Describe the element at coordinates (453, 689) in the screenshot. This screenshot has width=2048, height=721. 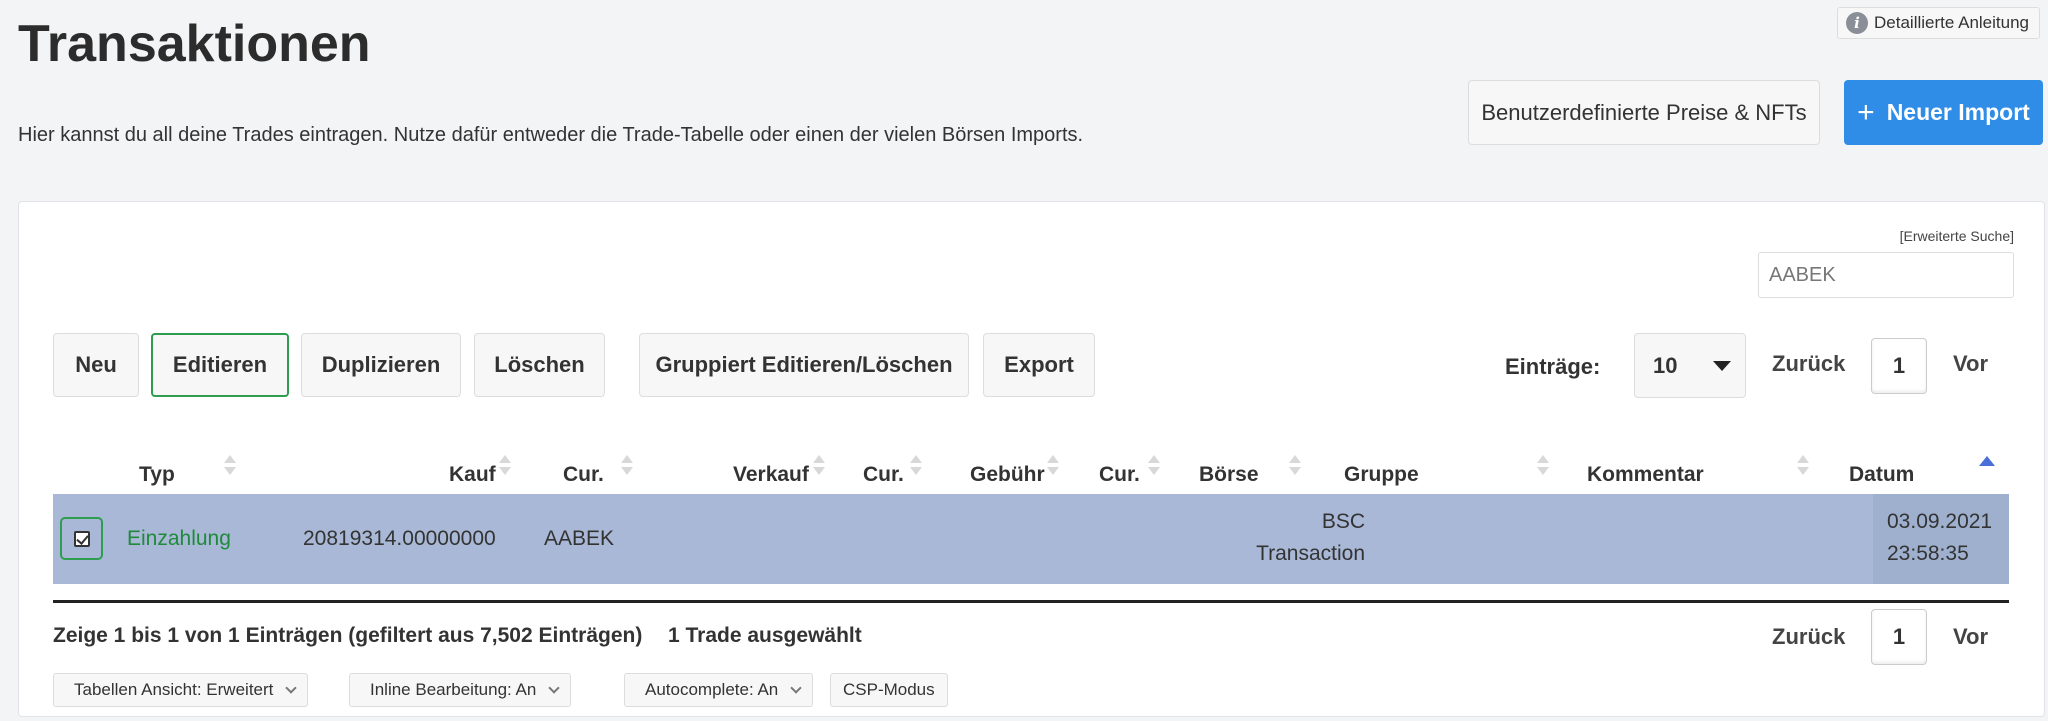
I see `inline-edit-label: Inline Bearbeitung: An` at that location.